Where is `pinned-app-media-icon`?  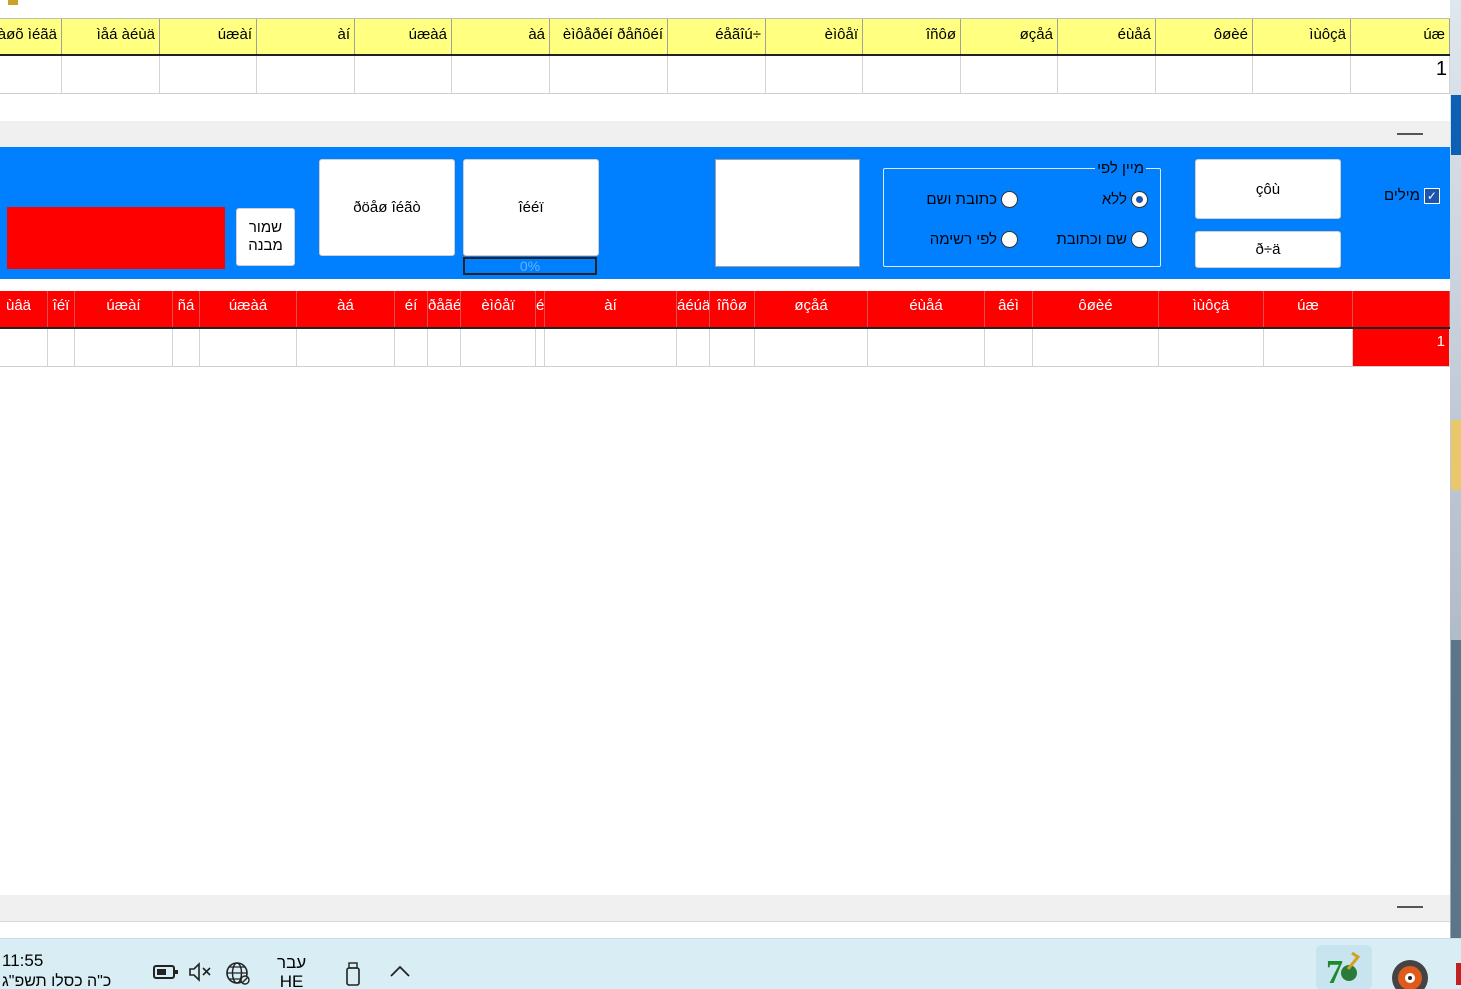
pinned-app-media-icon is located at coordinates (1410, 967).